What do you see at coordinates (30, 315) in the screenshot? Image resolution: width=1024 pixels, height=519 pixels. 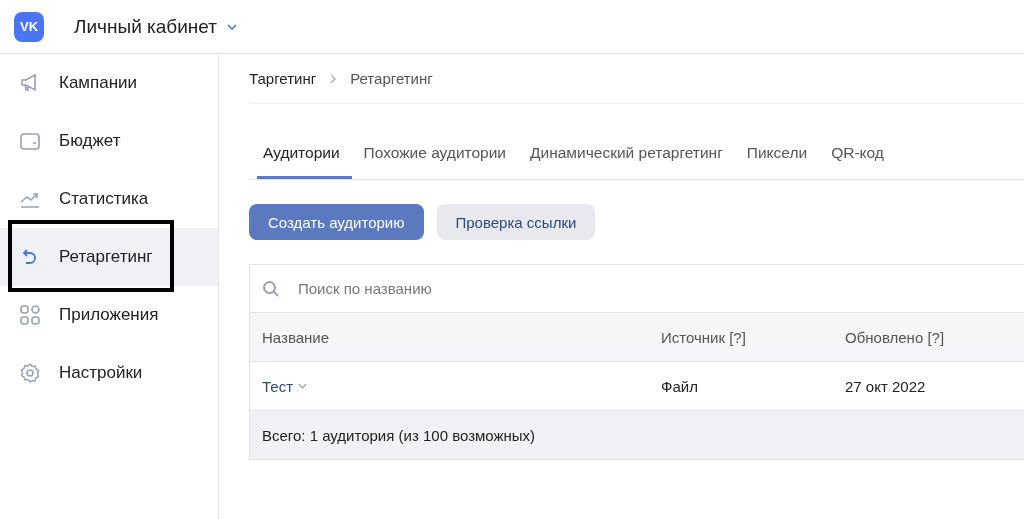 I see `apps-icon` at bounding box center [30, 315].